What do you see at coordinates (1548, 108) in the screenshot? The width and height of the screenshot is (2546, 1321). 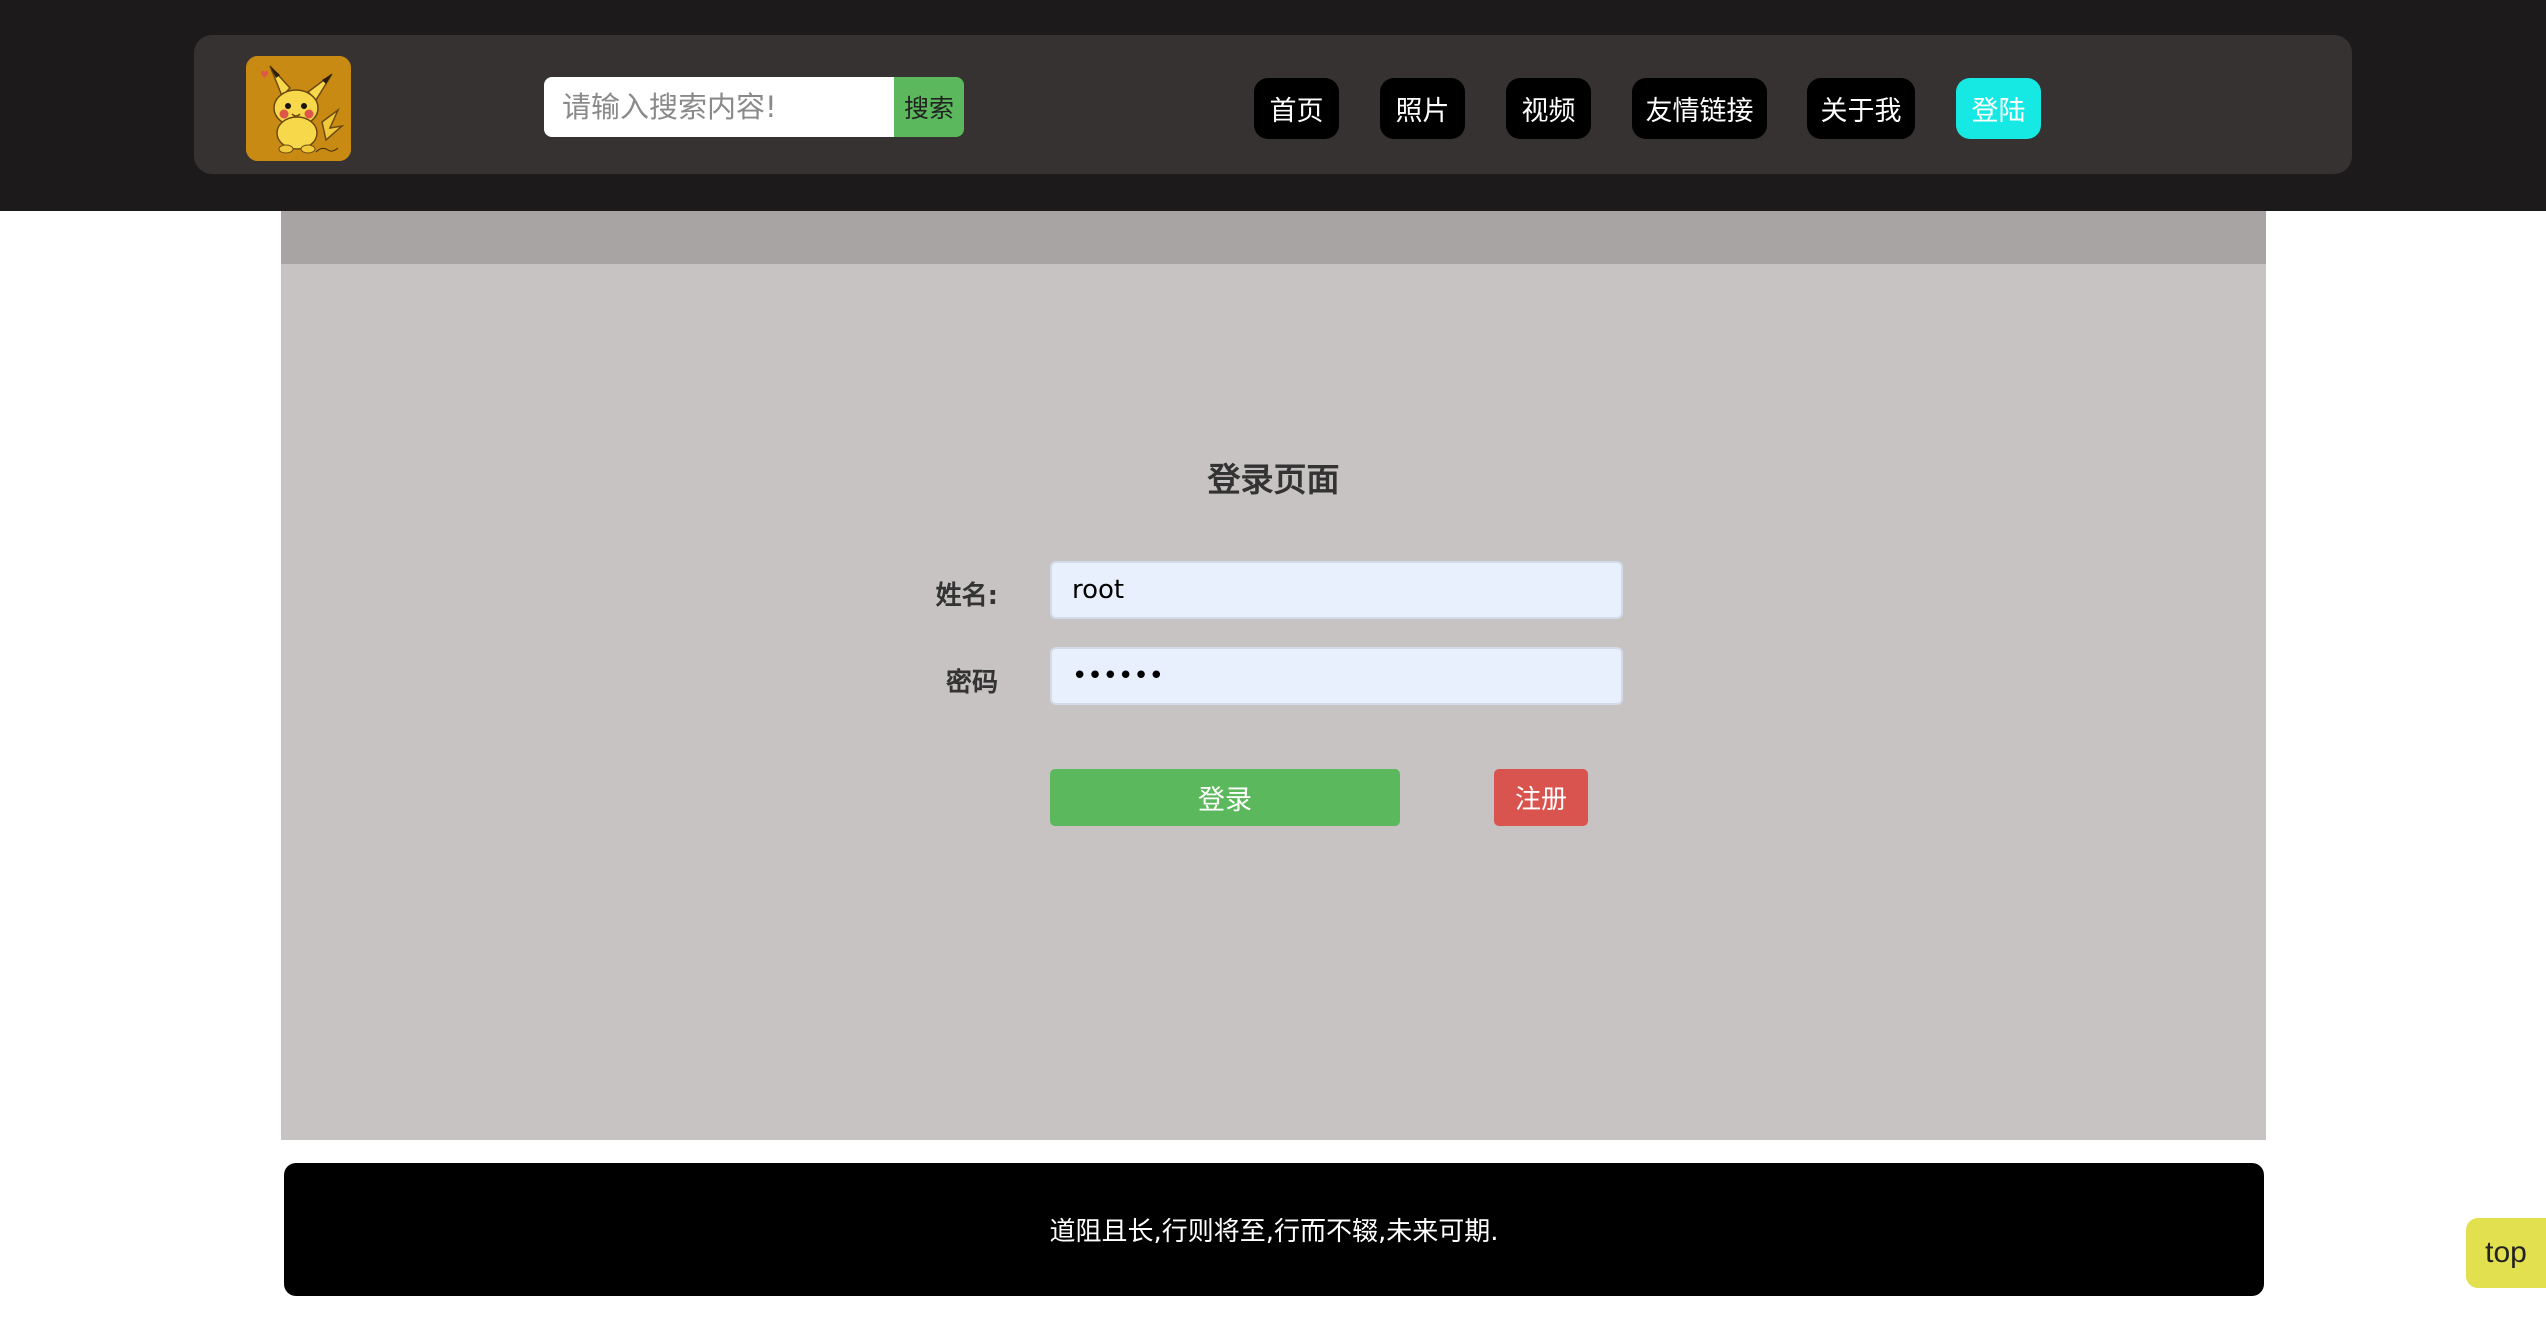 I see `nav-videos: 视频` at bounding box center [1548, 108].